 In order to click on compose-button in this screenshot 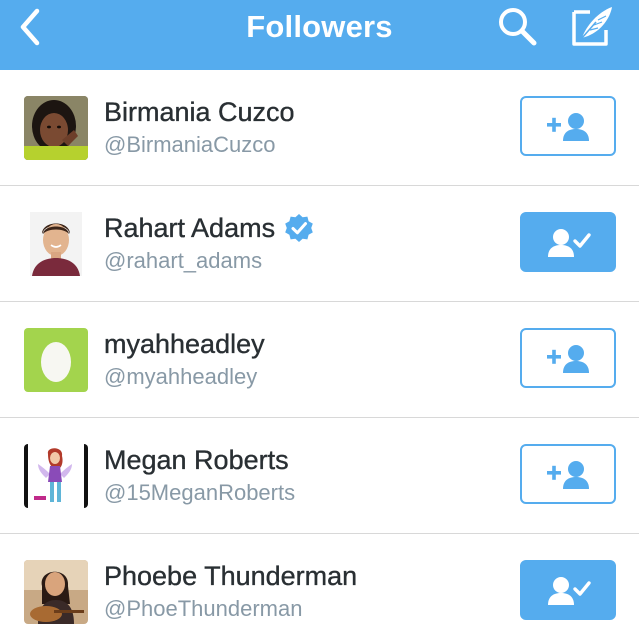, I will do `click(592, 27)`.